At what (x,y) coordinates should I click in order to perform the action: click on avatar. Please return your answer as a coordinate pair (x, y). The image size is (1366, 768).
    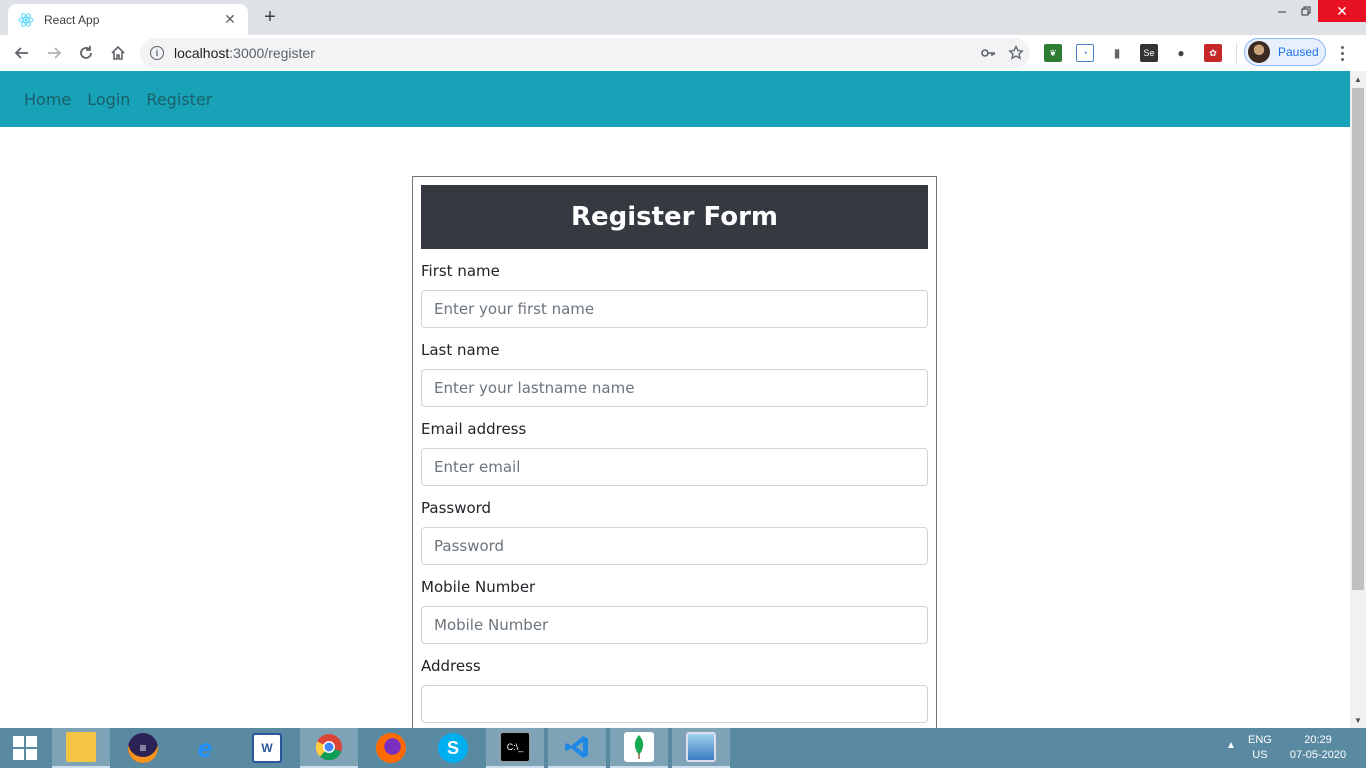
    Looking at the image, I should click on (1259, 52).